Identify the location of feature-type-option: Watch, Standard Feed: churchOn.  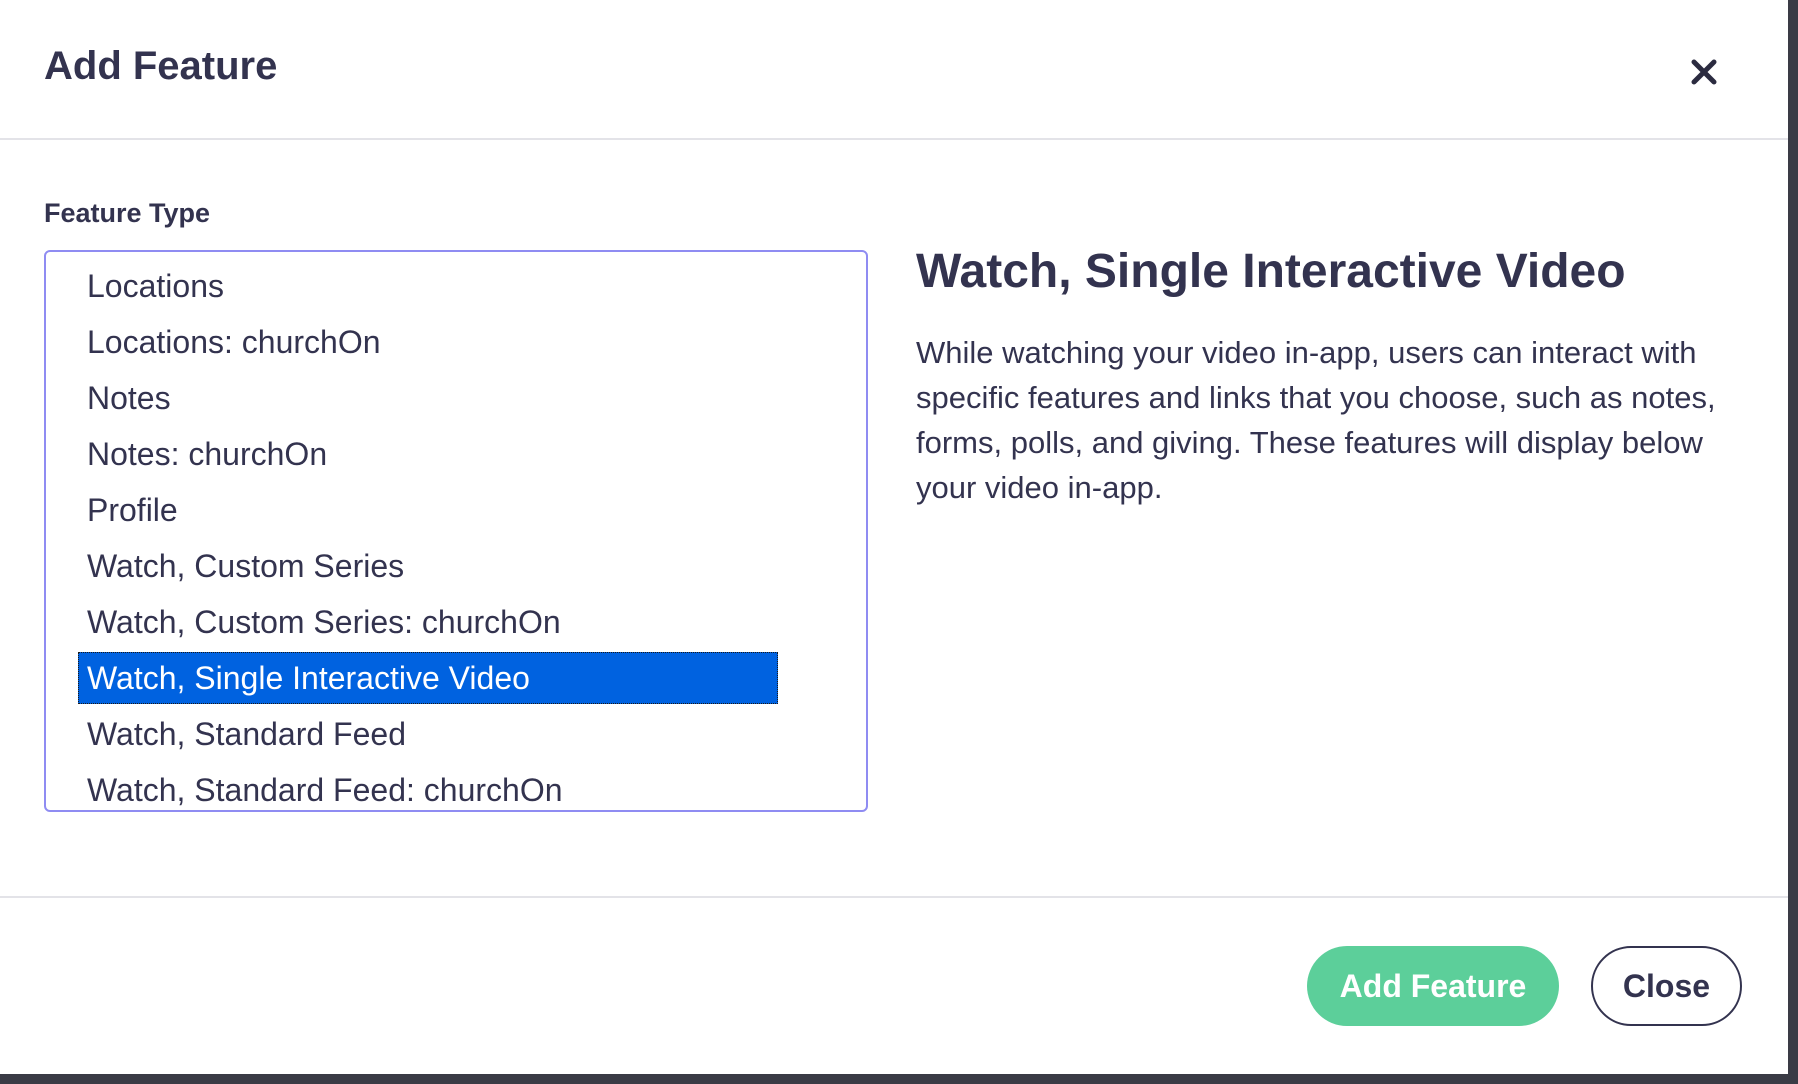
(428, 787).